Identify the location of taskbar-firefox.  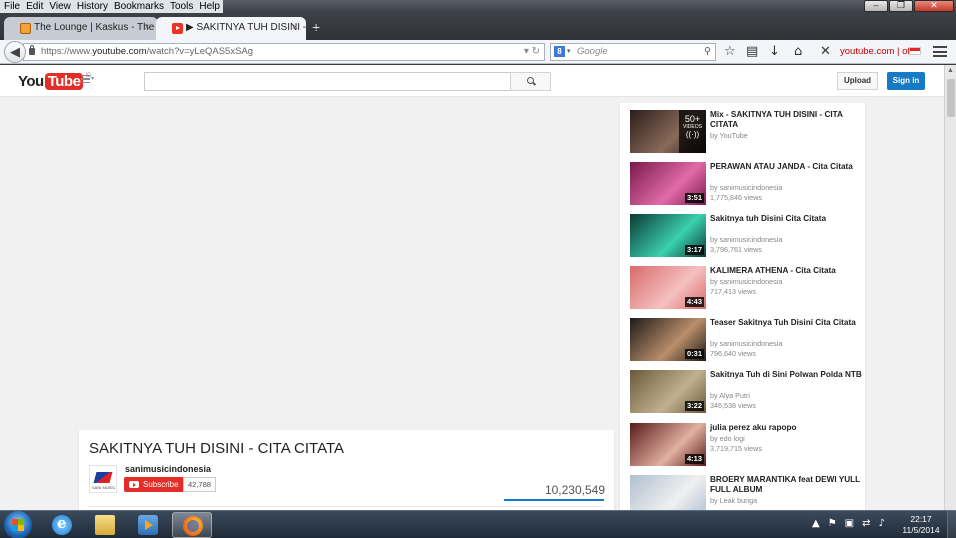
(192, 525).